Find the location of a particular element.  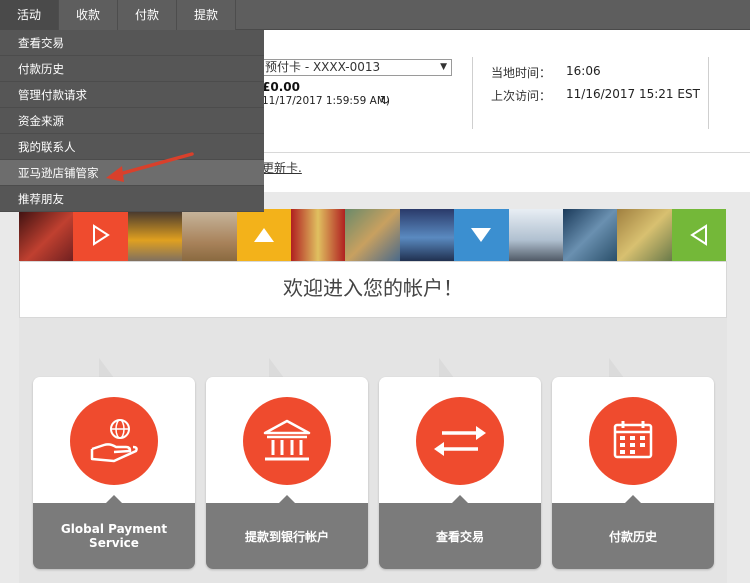

card-global-payment-service: Global Payment Service is located at coordinates (114, 473).